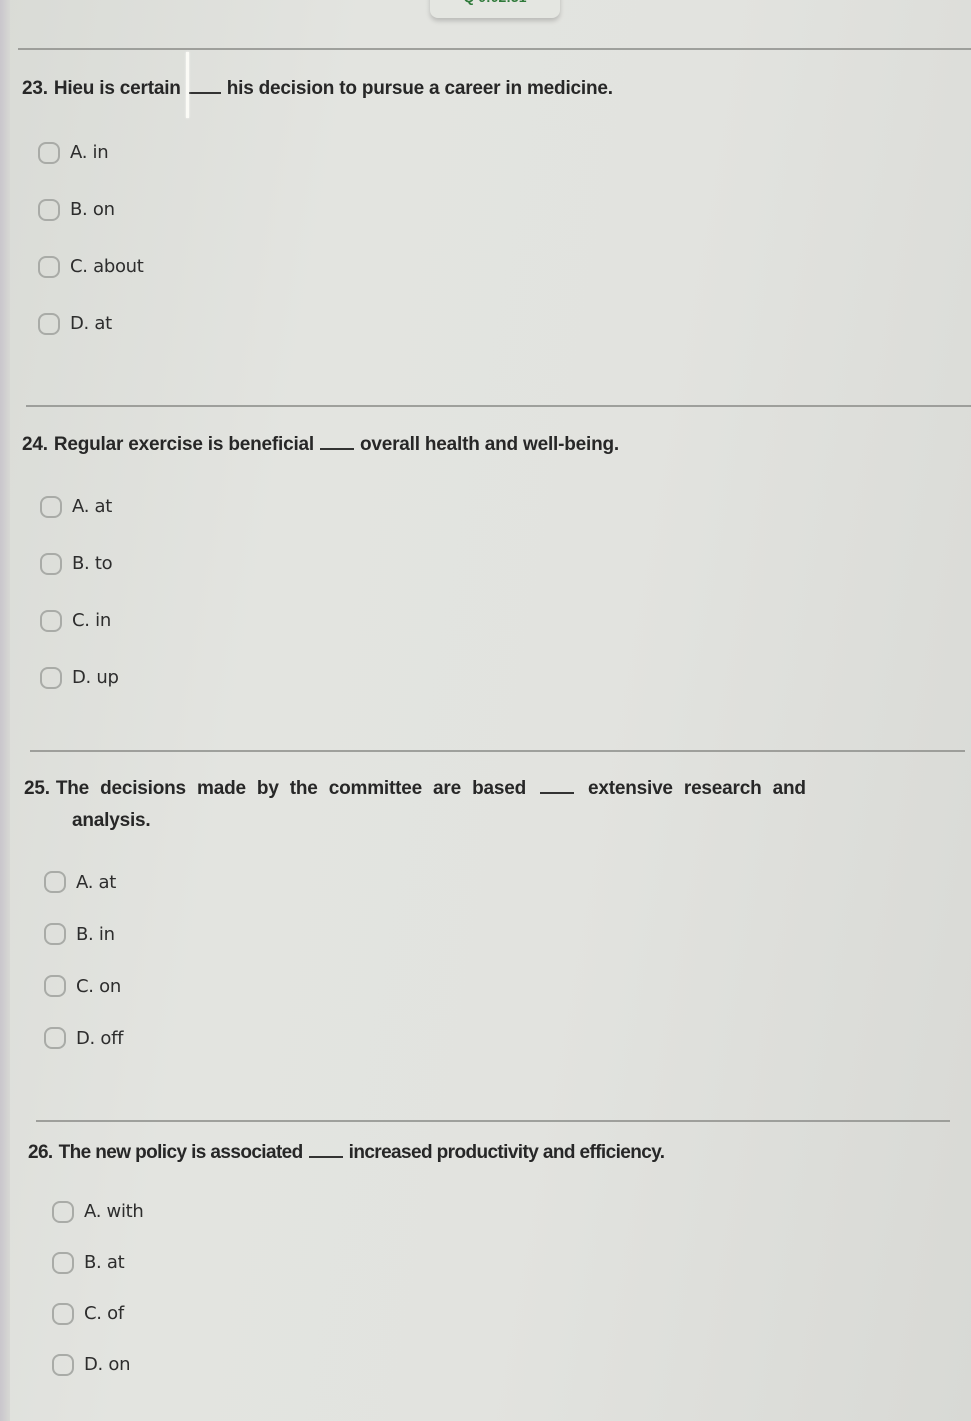  Describe the element at coordinates (40, 1152) in the screenshot. I see `question-number: 26.` at that location.